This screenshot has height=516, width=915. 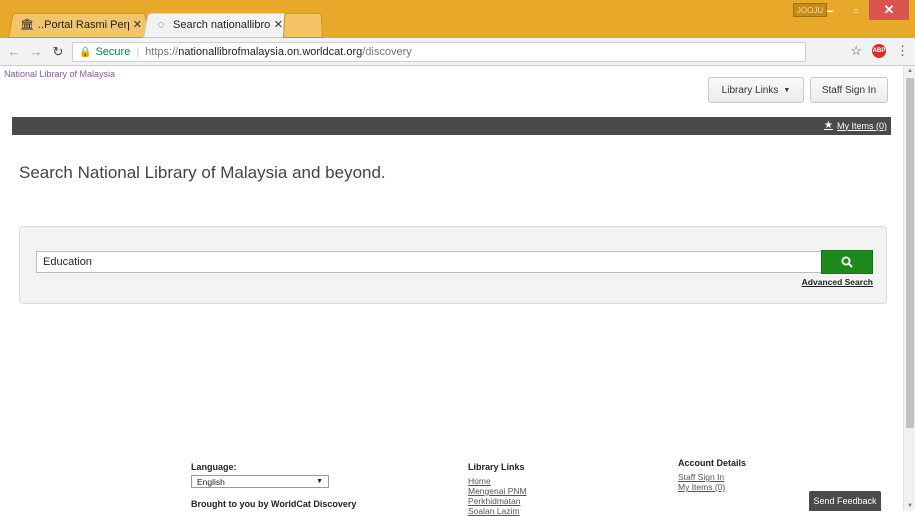 What do you see at coordinates (260, 481) in the screenshot?
I see `language-select: English ▼` at bounding box center [260, 481].